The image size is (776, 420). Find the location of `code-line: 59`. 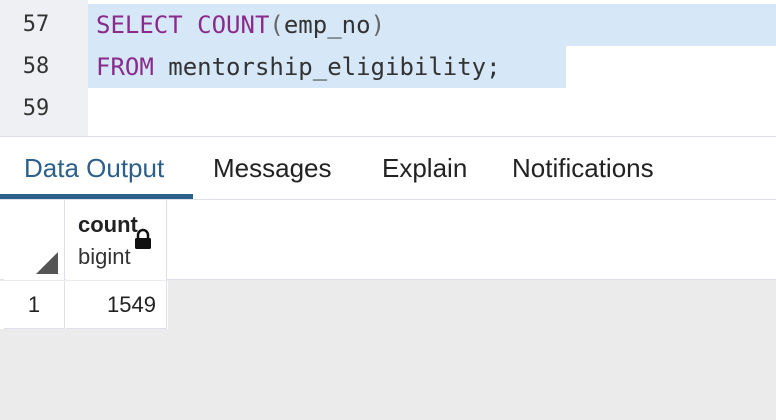

code-line: 59 is located at coordinates (388, 109).